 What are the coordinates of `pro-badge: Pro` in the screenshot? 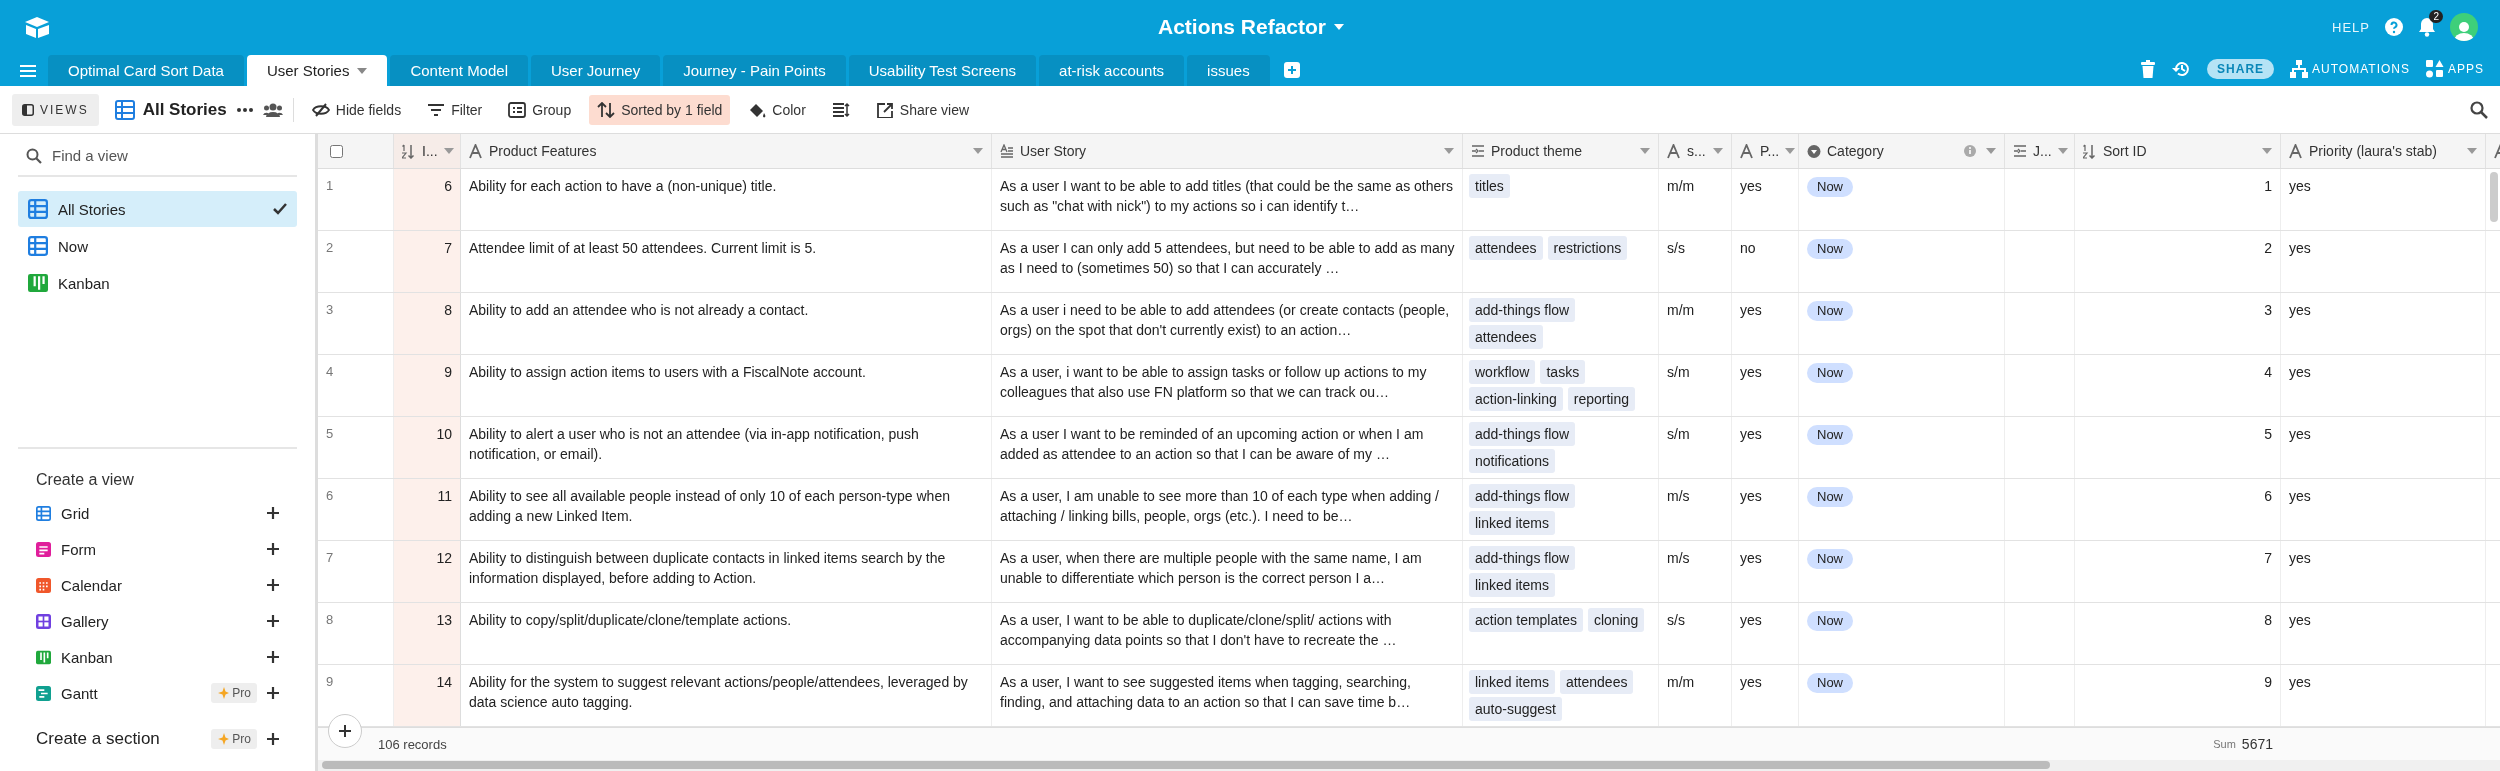 It's located at (234, 693).